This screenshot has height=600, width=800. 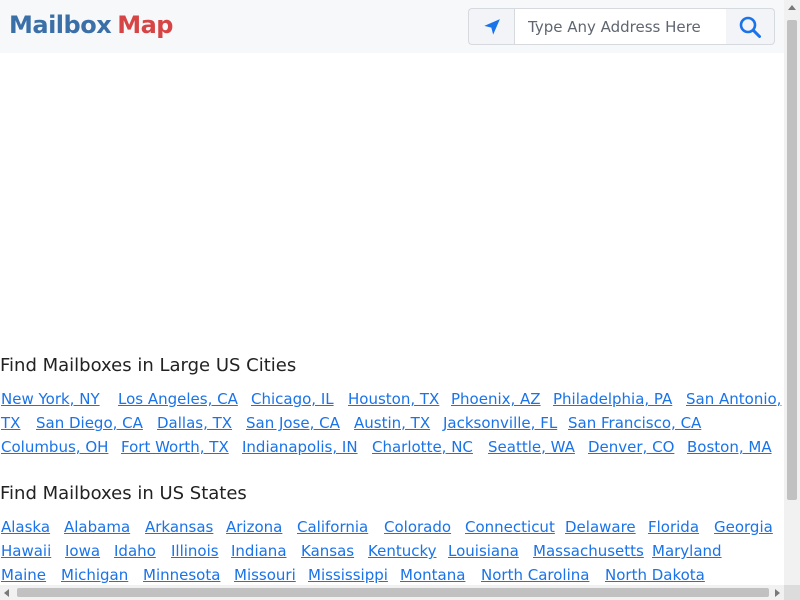 I want to click on logo-word-mailbox: Mailbox, so click(x=60, y=25).